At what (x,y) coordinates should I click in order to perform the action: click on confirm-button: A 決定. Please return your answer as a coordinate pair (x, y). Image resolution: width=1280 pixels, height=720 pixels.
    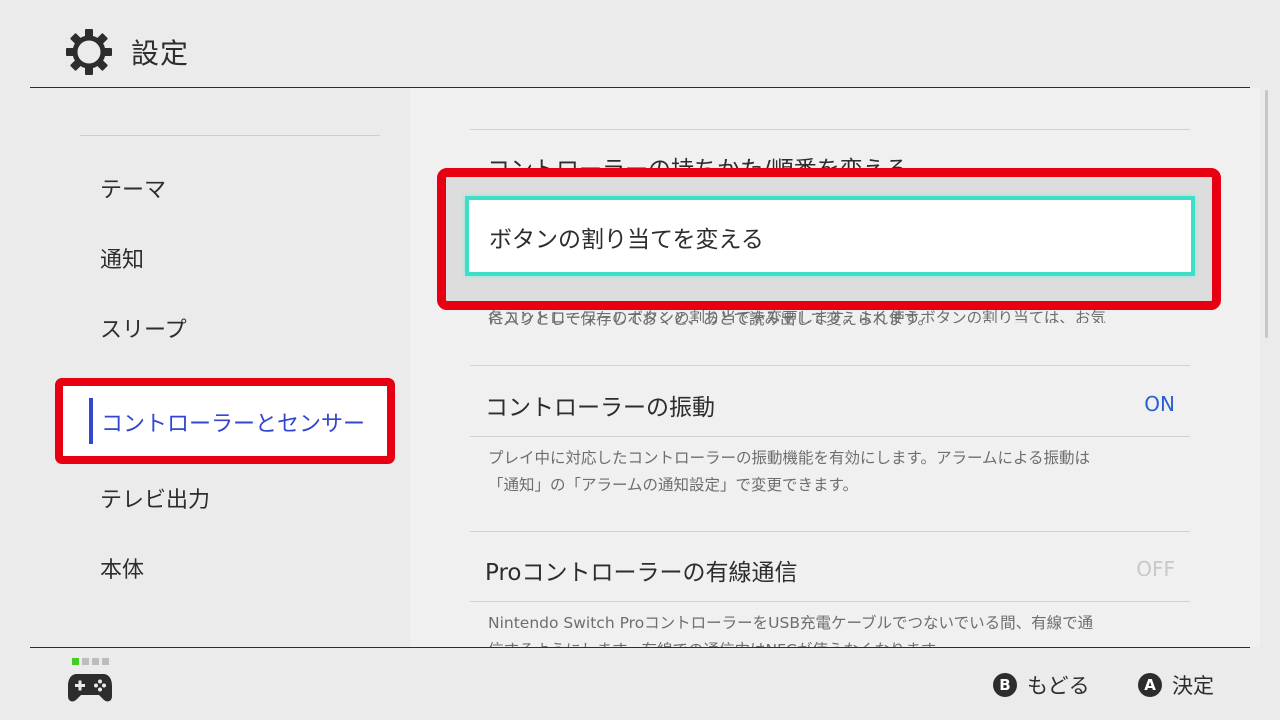
    Looking at the image, I should click on (1176, 685).